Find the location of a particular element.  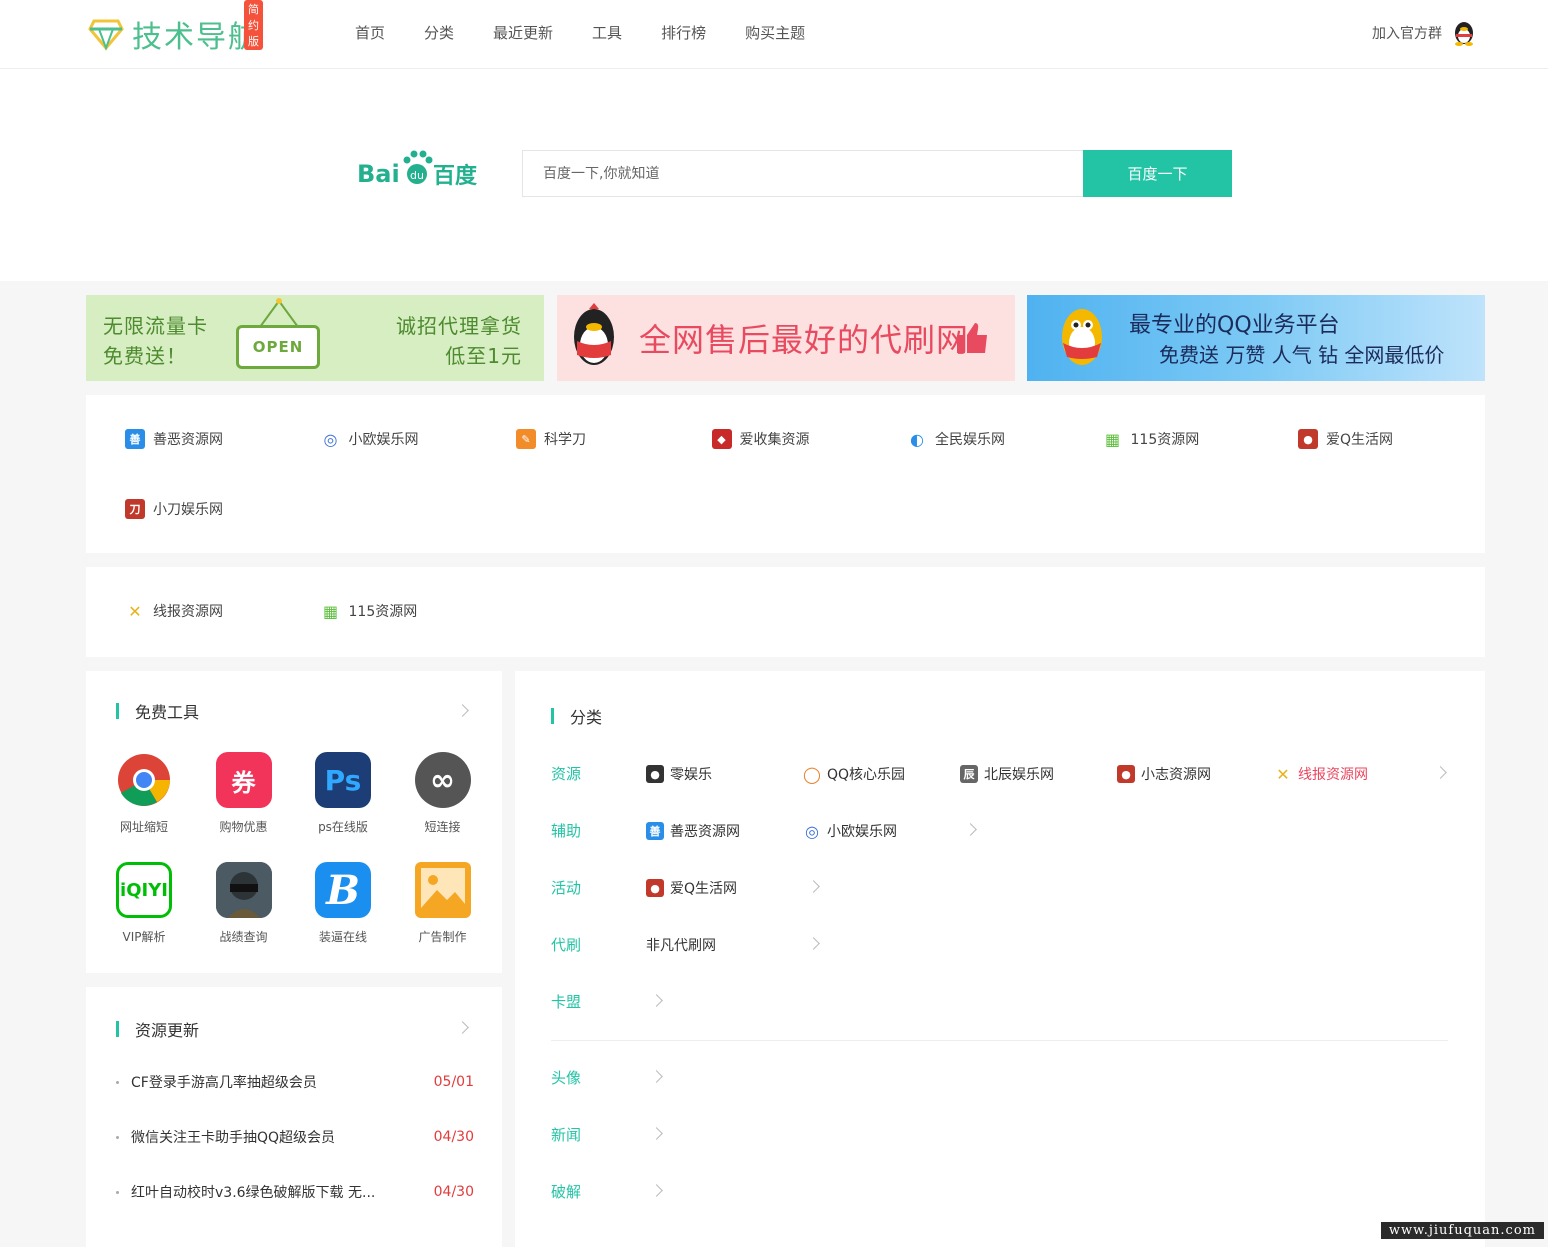

secondary-link: ▦ 115资源网 is located at coordinates (369, 611).